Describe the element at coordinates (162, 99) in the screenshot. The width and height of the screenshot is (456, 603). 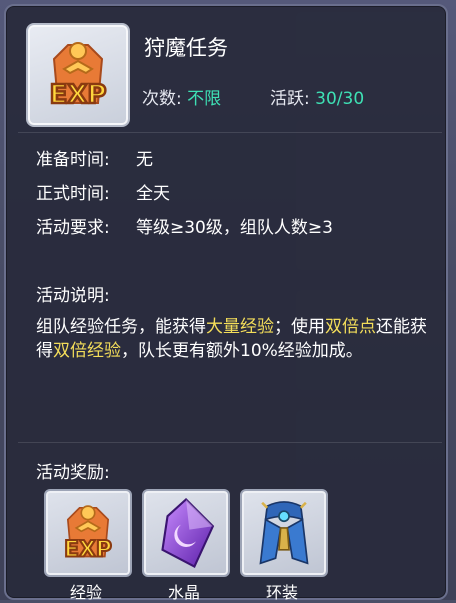
I see `count-label: 次数:` at that location.